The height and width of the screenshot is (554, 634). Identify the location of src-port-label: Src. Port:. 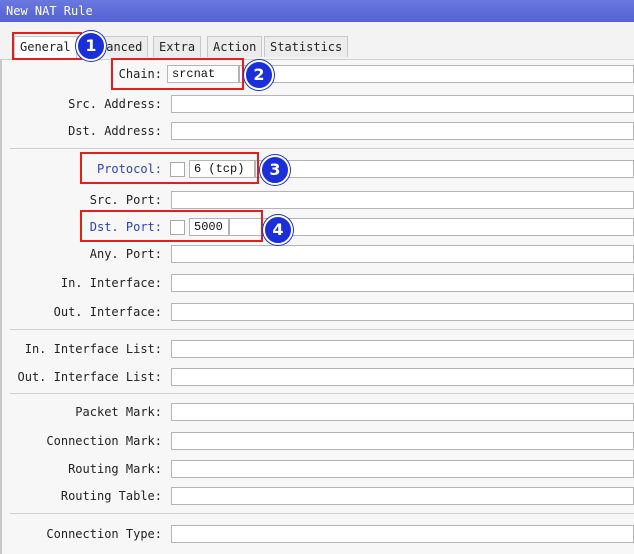
(125, 200).